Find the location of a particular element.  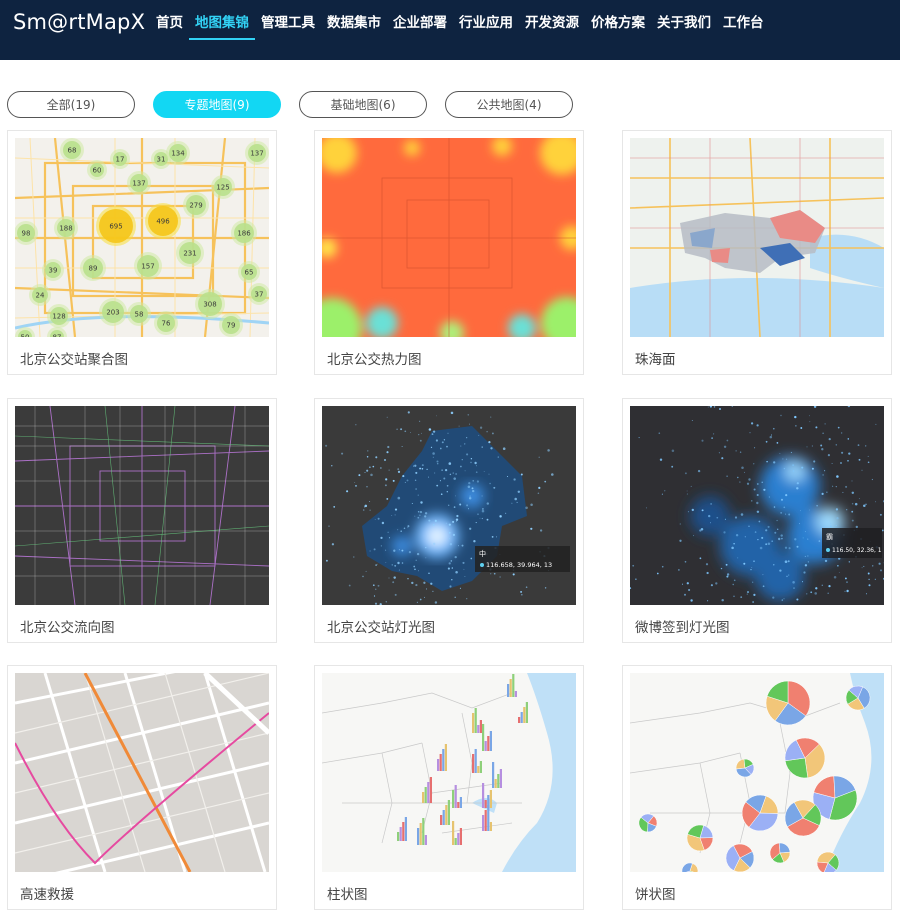

card-title: 饼状图 is located at coordinates (655, 893).